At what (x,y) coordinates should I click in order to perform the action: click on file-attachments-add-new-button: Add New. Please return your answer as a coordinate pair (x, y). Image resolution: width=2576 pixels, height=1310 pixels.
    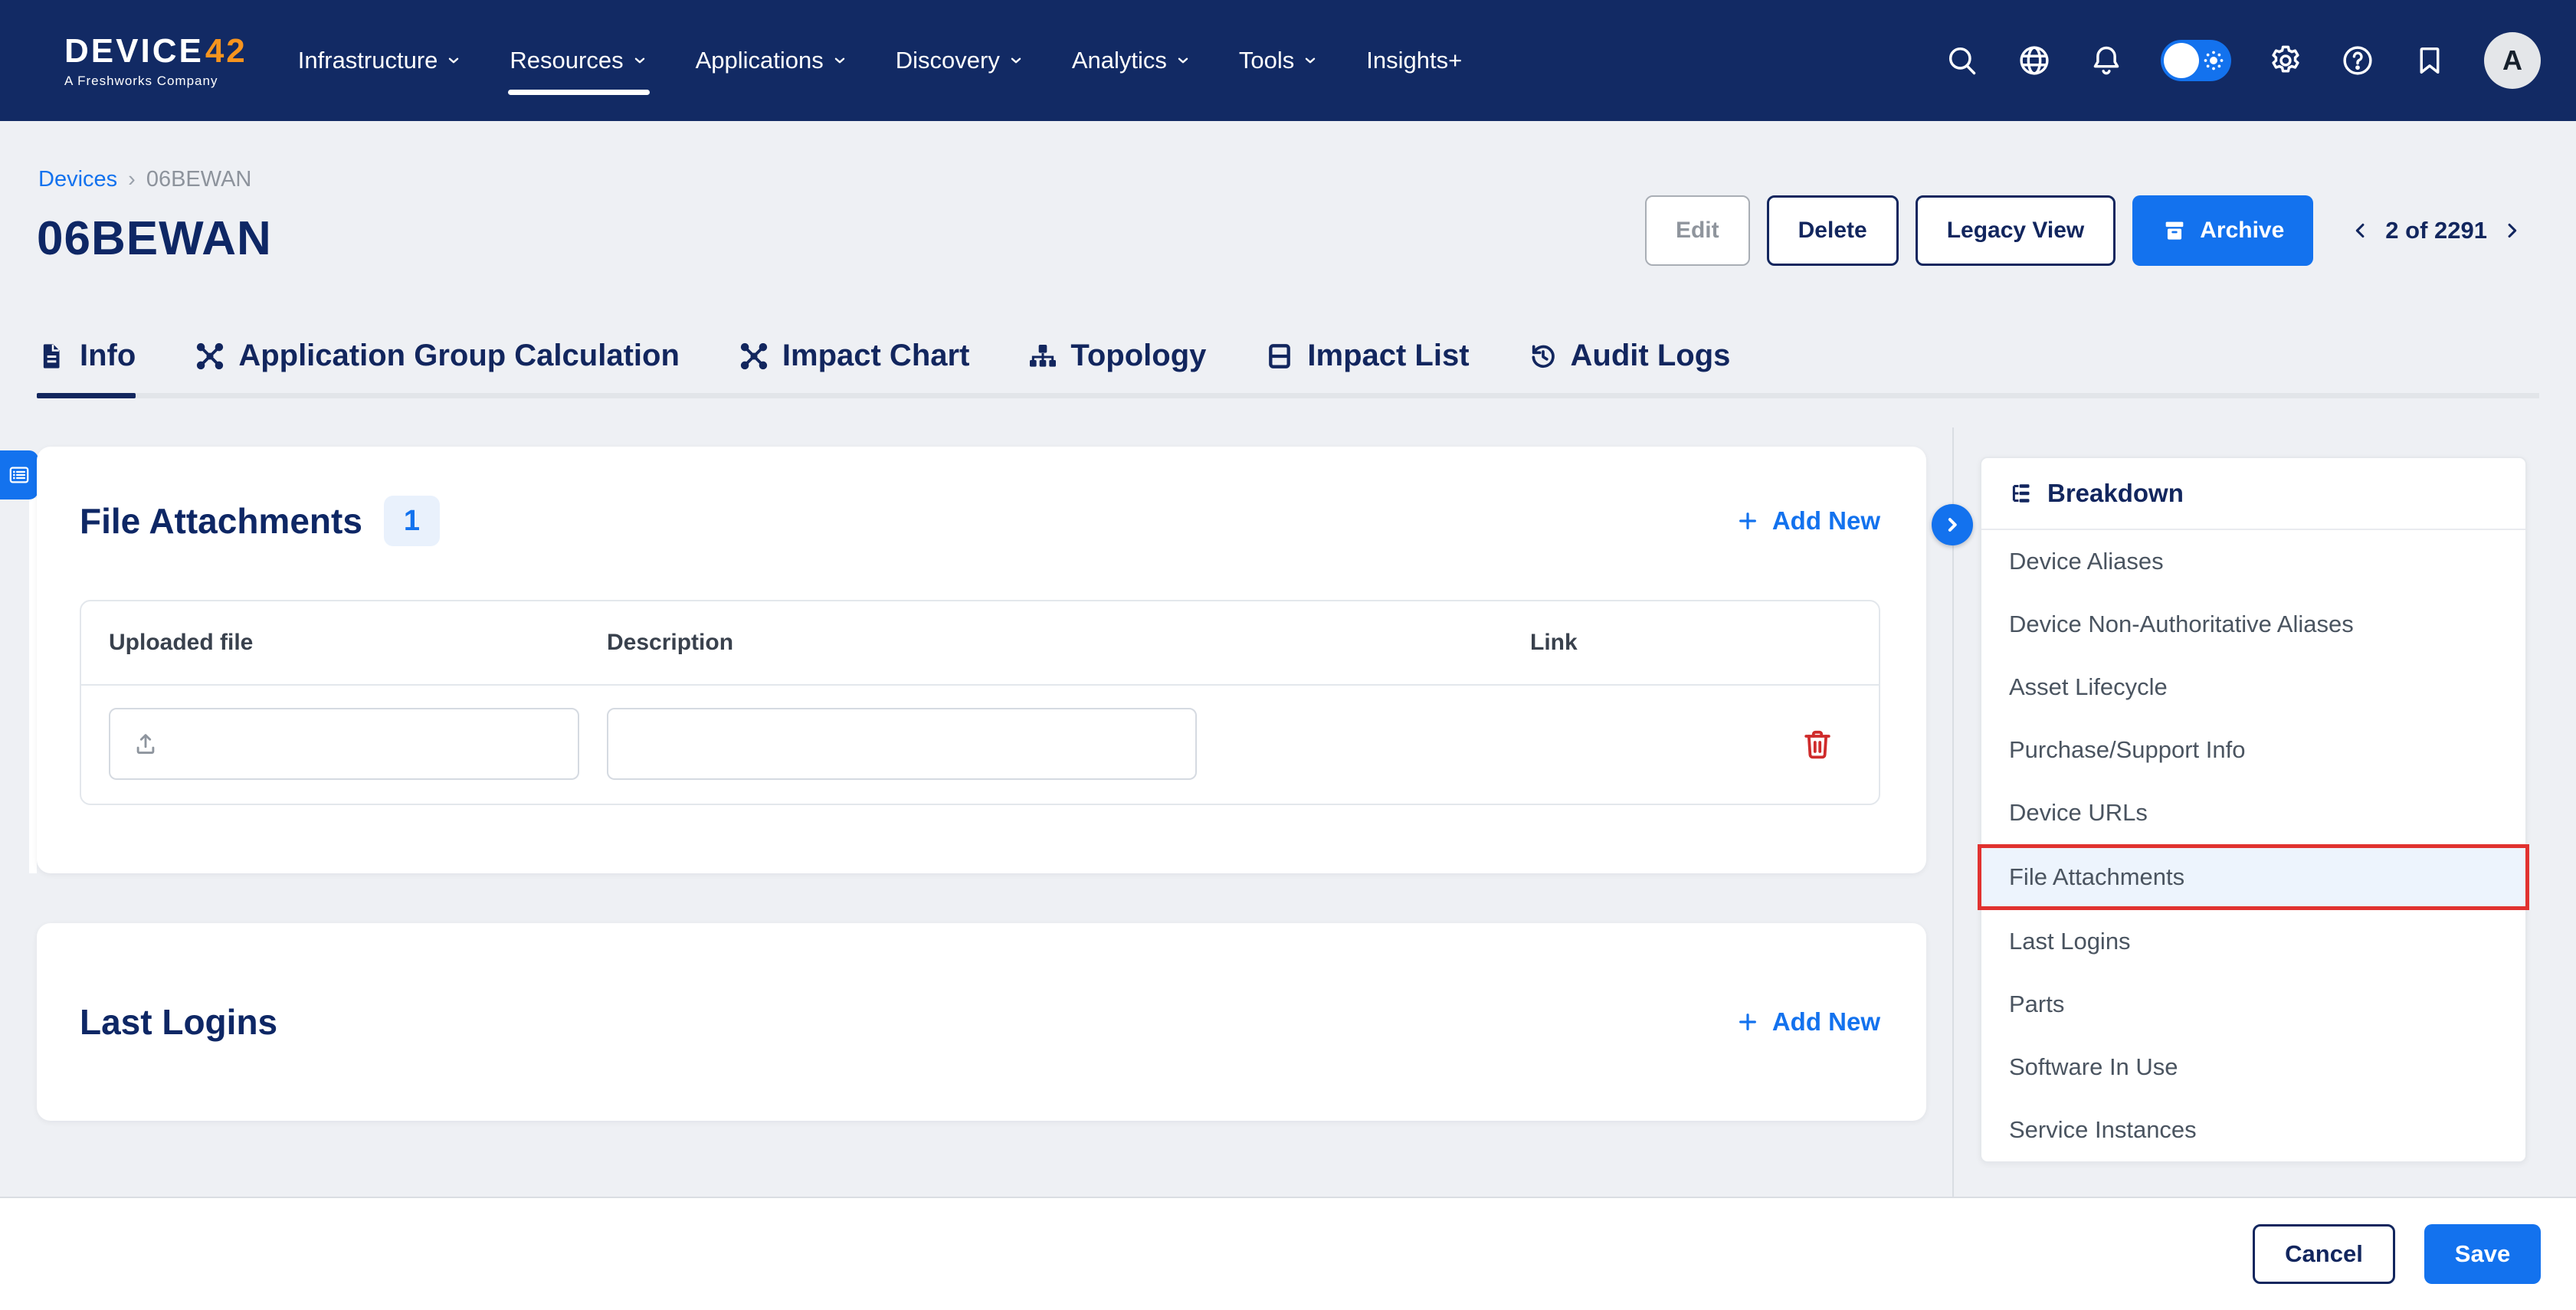
    Looking at the image, I should click on (1807, 520).